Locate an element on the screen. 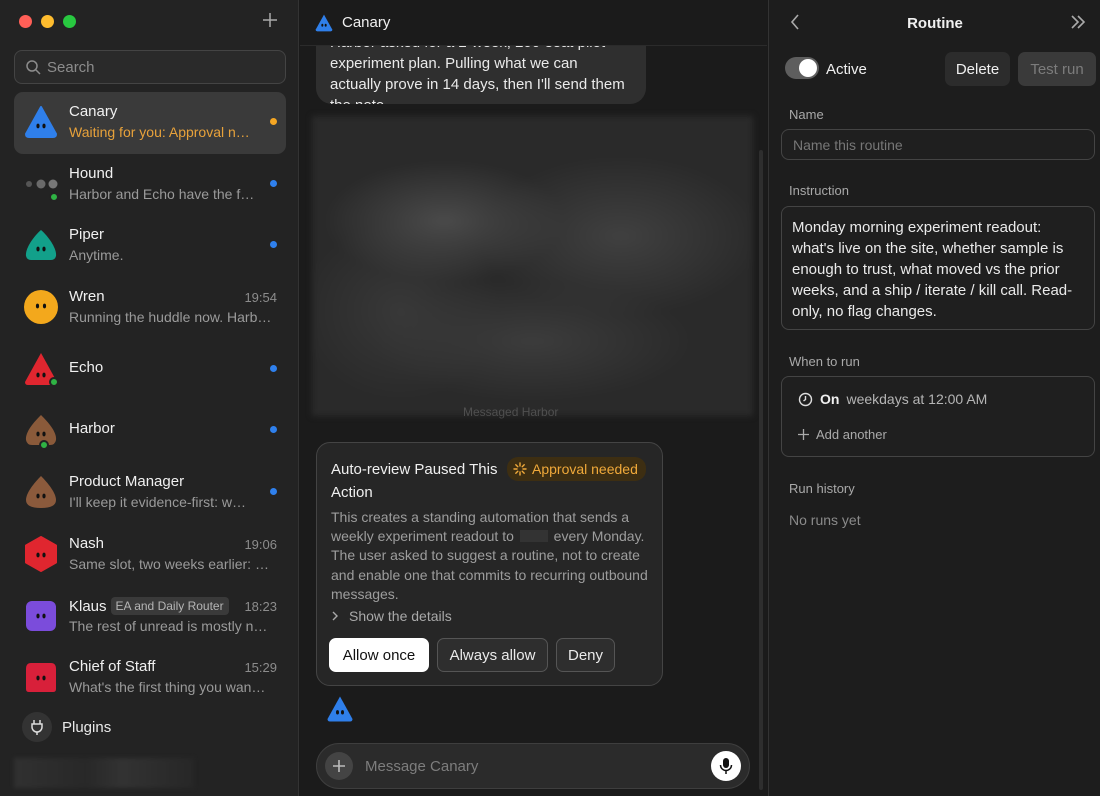 The height and width of the screenshot is (796, 1100). panel-header: Routine is located at coordinates (934, 23).